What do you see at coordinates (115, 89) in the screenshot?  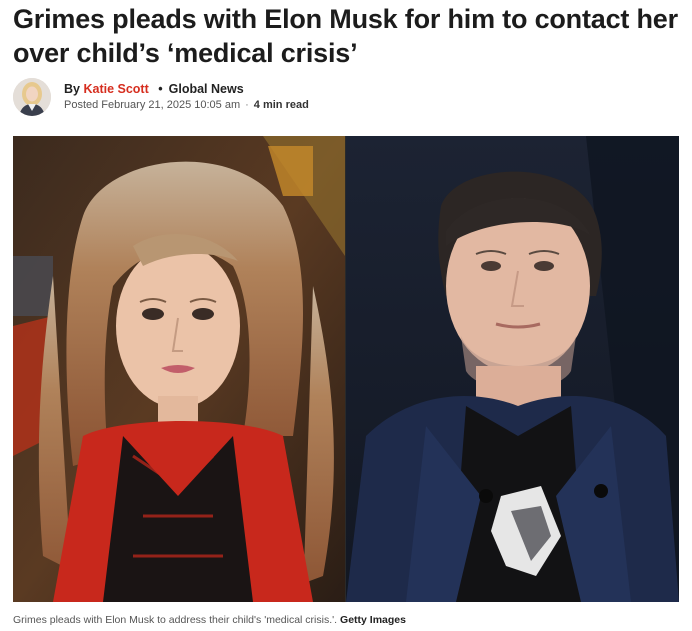 I see `author-link: Katie Scott` at bounding box center [115, 89].